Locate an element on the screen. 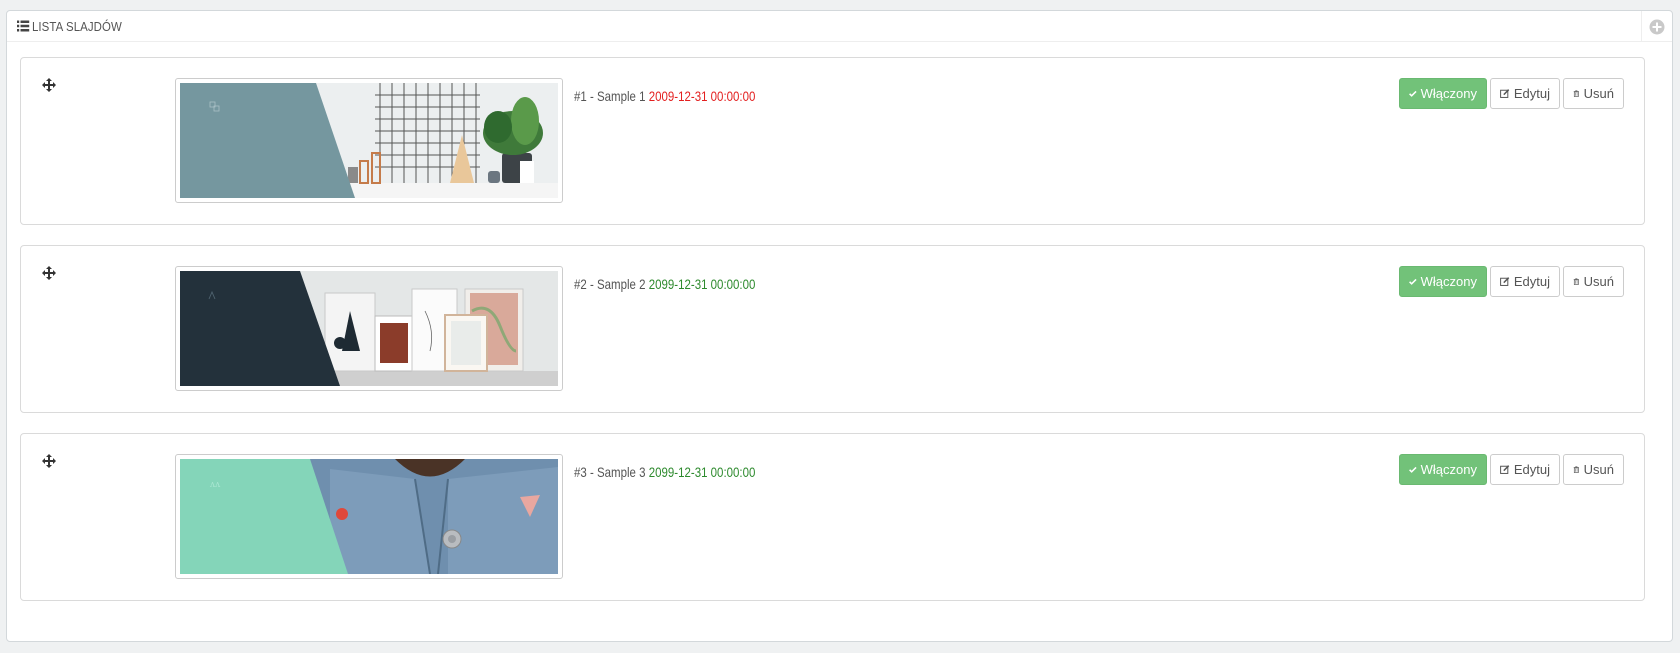  slide-title: #3 - Sample 3 2099-12-31 00:00:00 is located at coordinates (664, 472).